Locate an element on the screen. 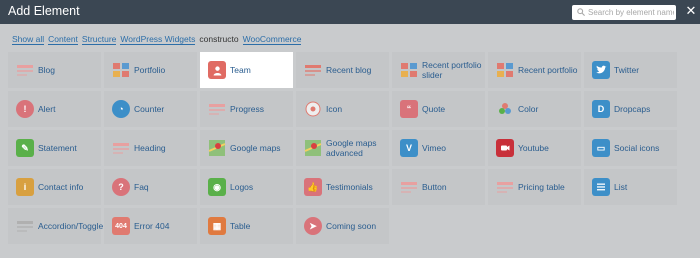 This screenshot has height=258, width=700. element-tile-twitter: Twitter is located at coordinates (630, 70).